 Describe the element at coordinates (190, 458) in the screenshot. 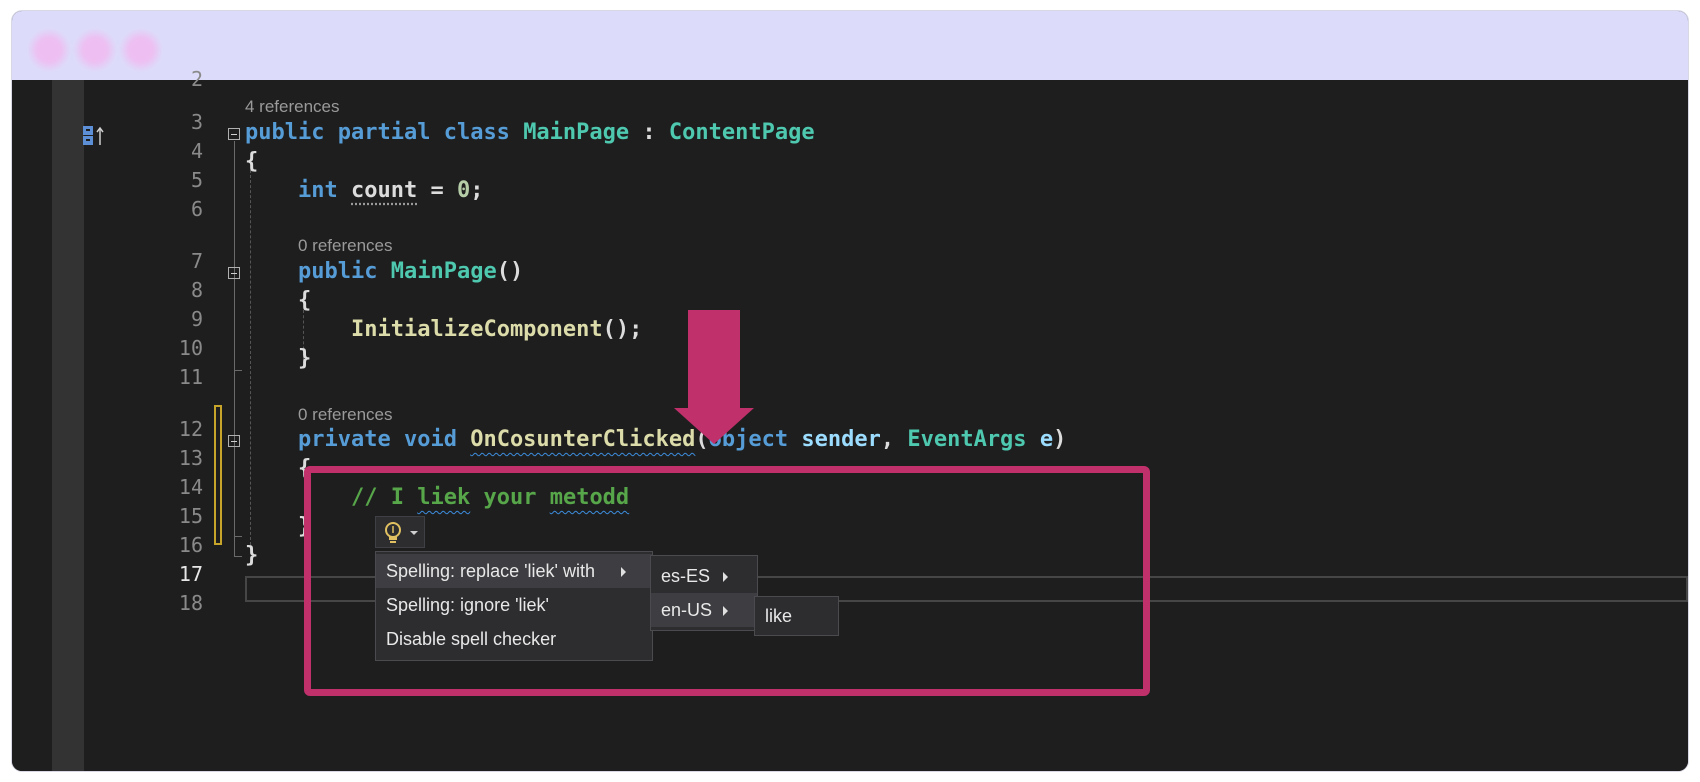

I see `line-number: 13` at that location.